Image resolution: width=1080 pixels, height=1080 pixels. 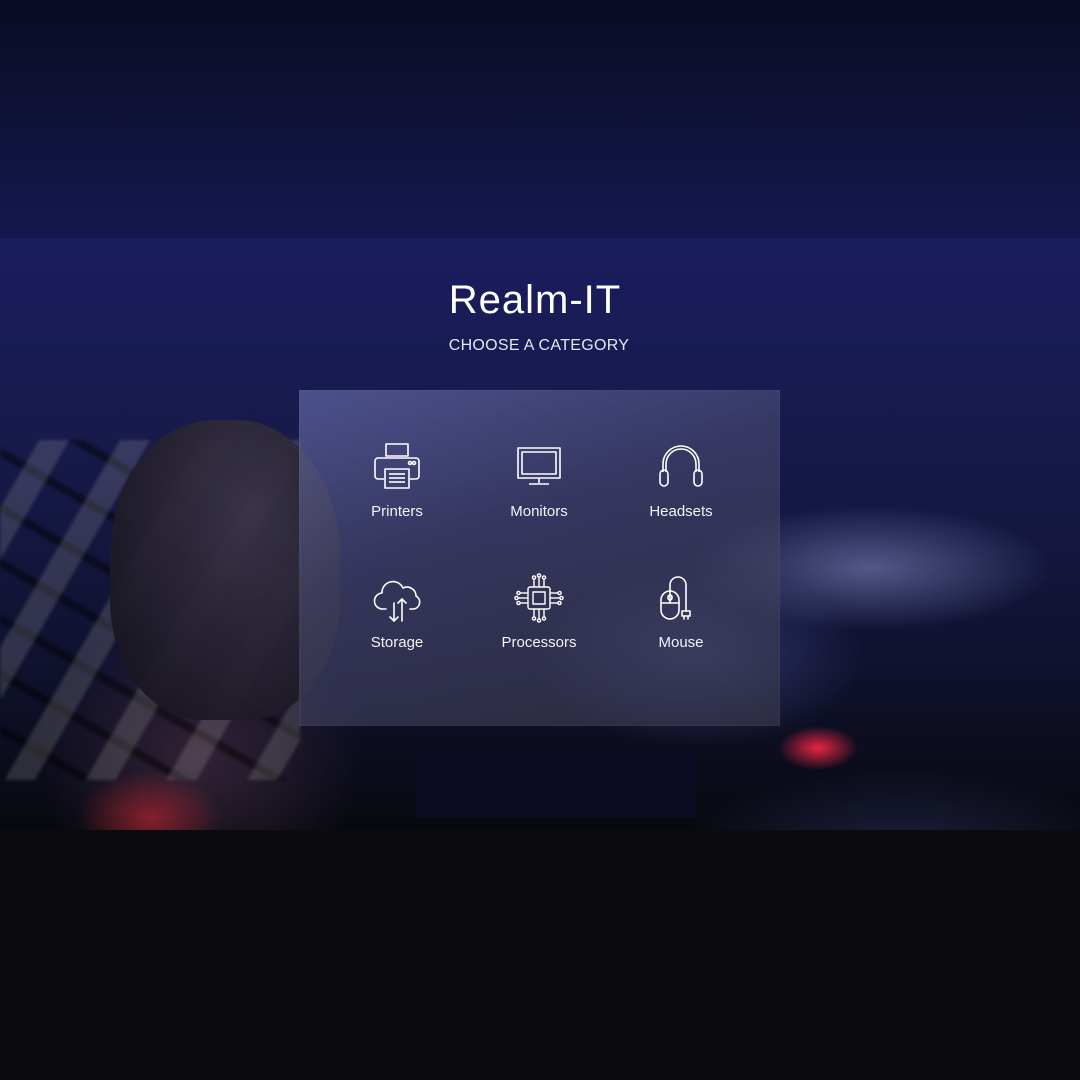 What do you see at coordinates (397, 511) in the screenshot?
I see `category-label: Printers` at bounding box center [397, 511].